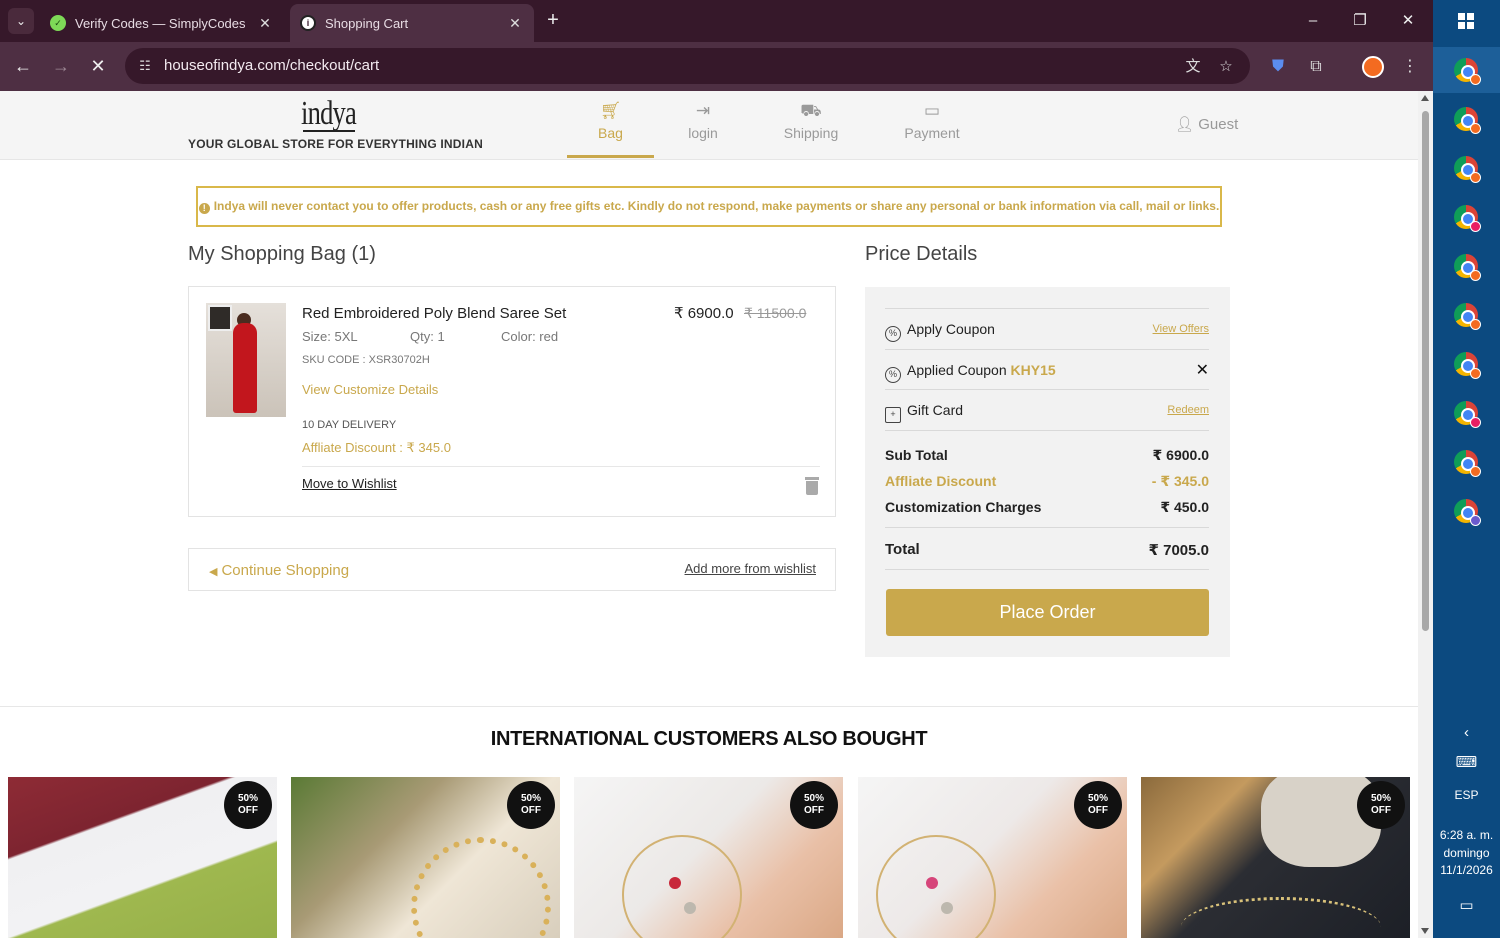  I want to click on view-customize-details-link: View Customize Details, so click(370, 389).